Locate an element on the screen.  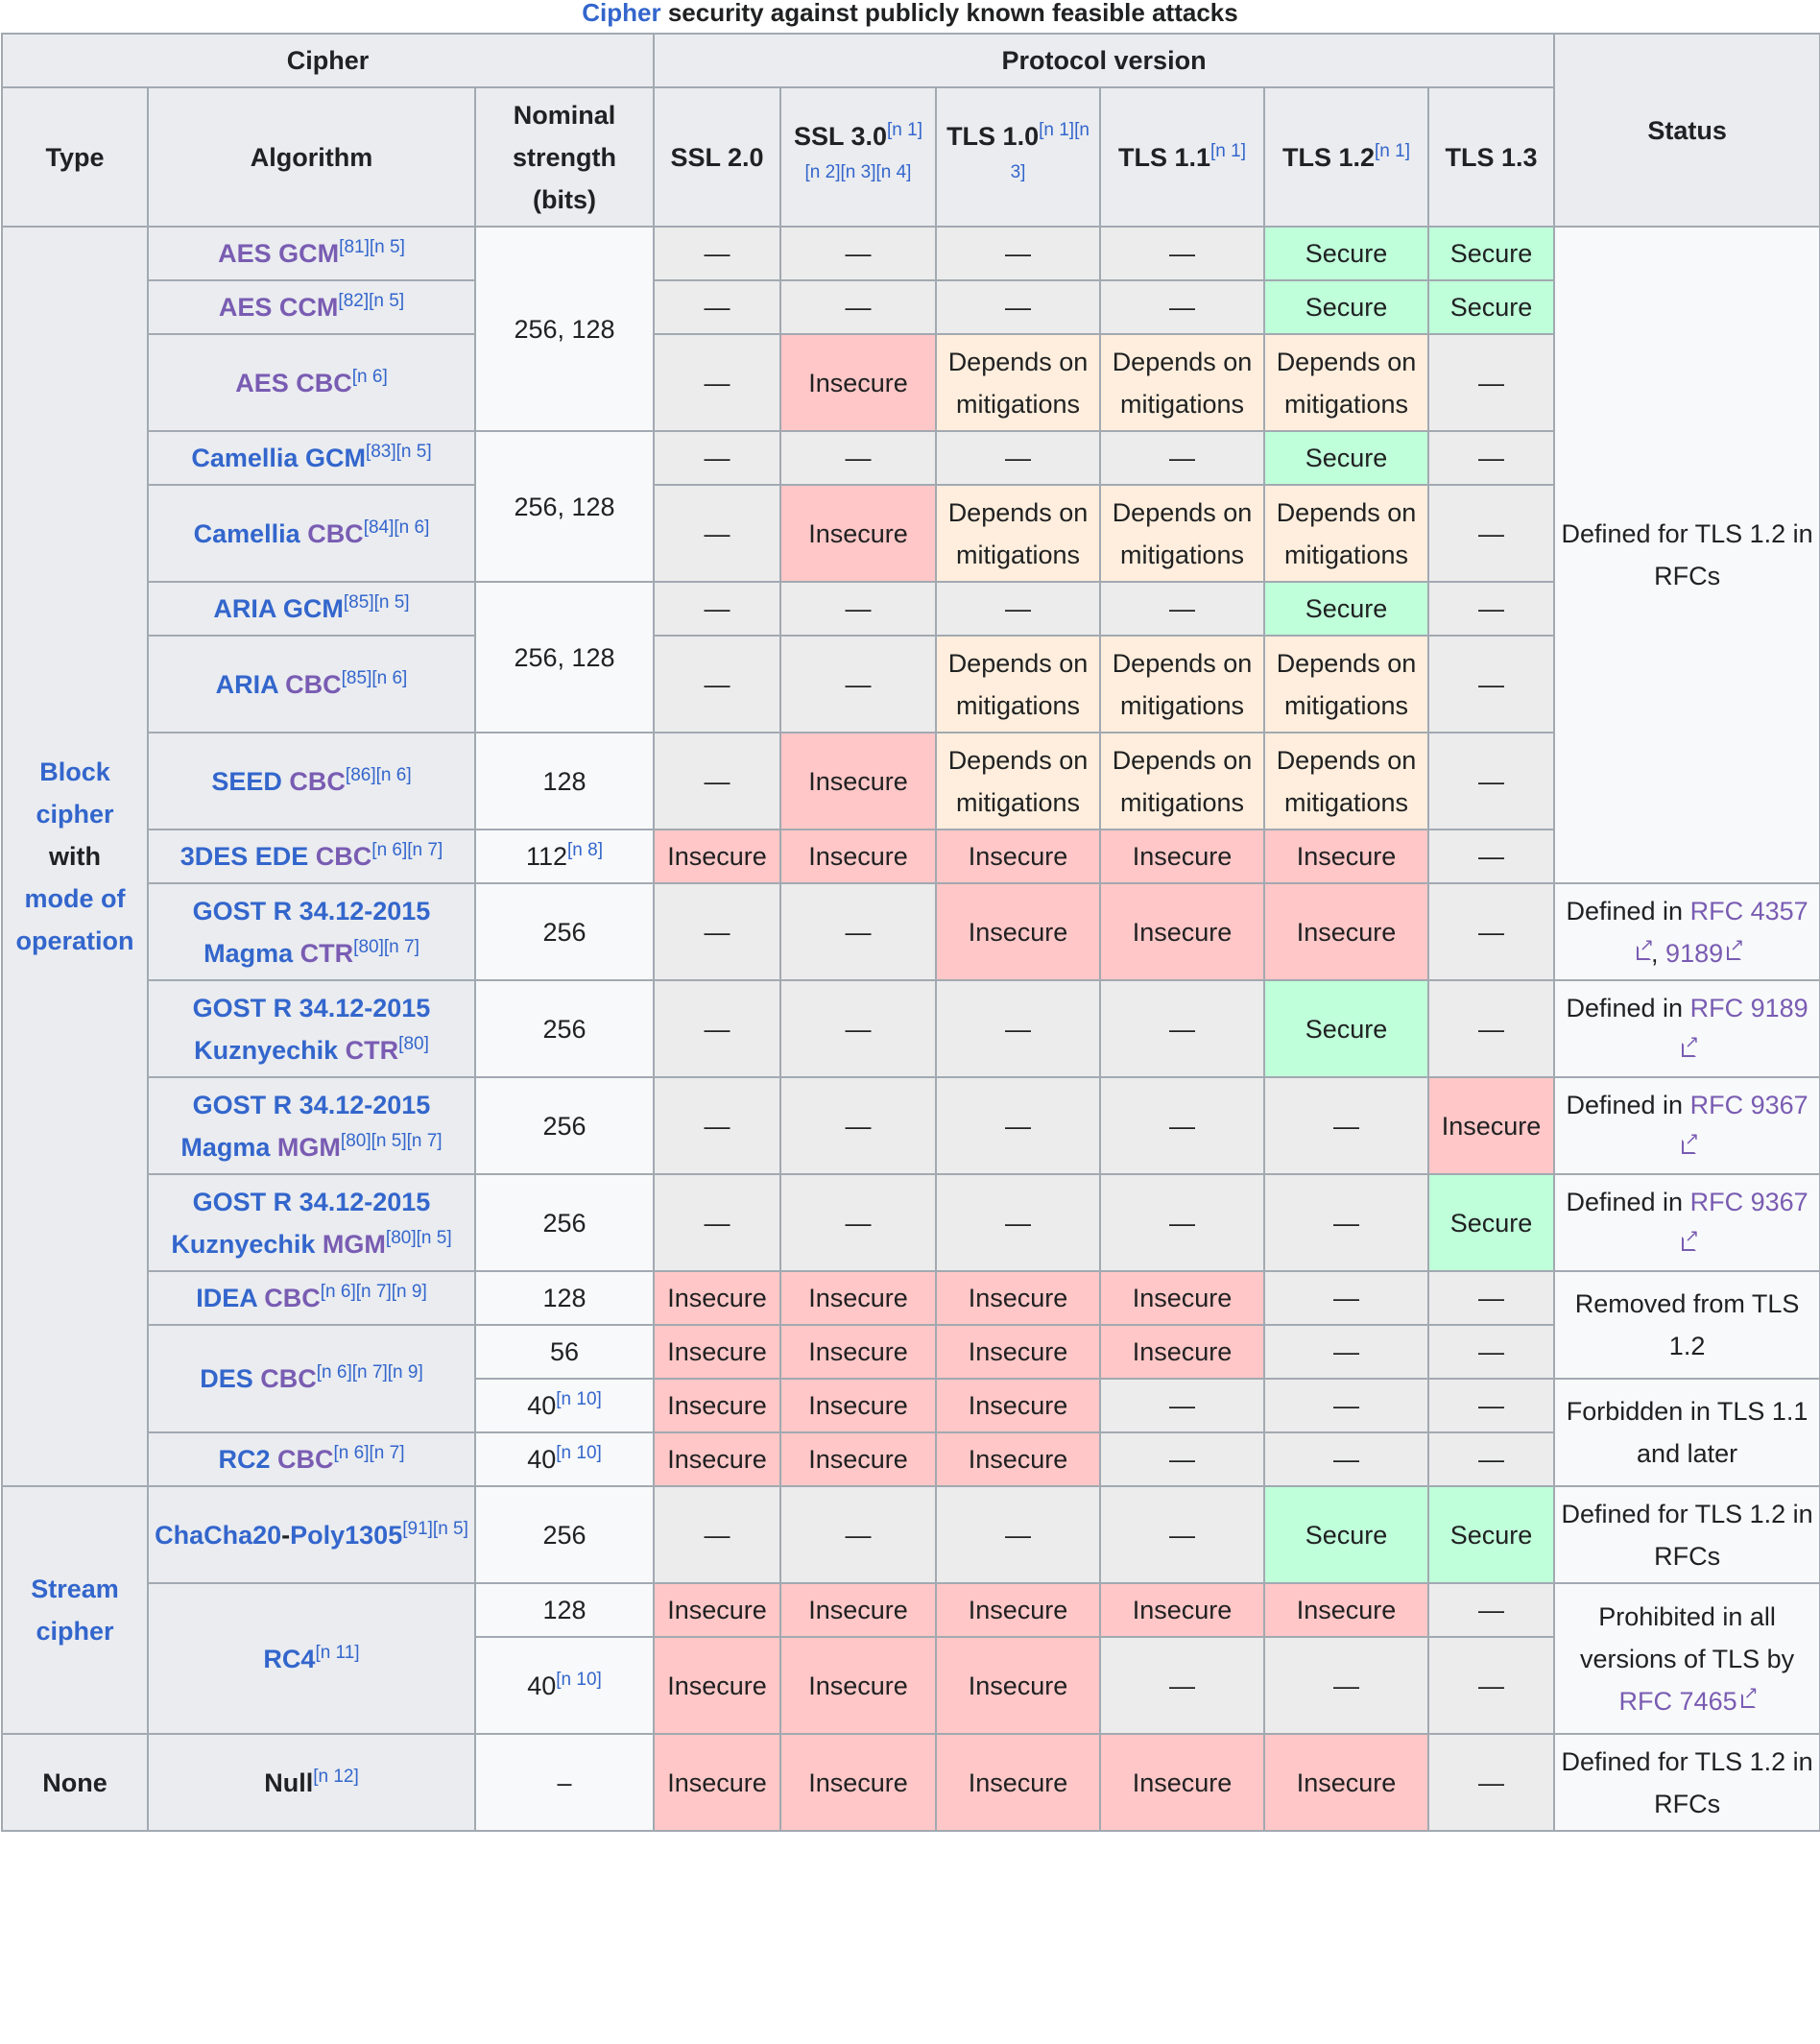
rfc-link: RFC 9189 is located at coordinates (1743, 1029).